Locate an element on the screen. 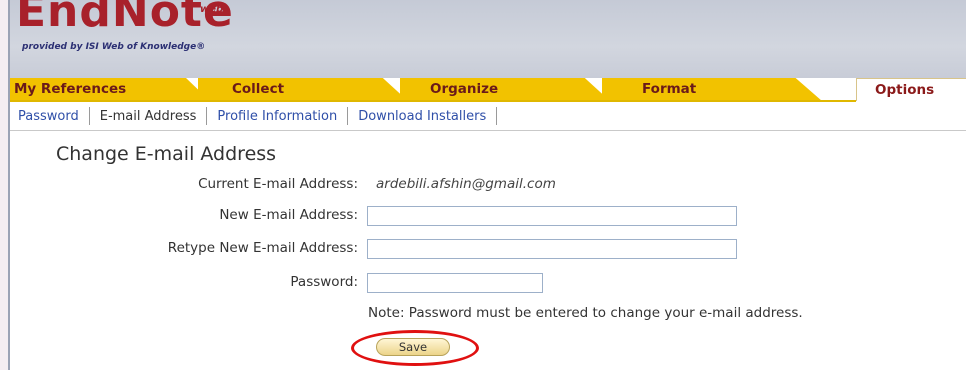  tab-format: Format is located at coordinates (712, 89).